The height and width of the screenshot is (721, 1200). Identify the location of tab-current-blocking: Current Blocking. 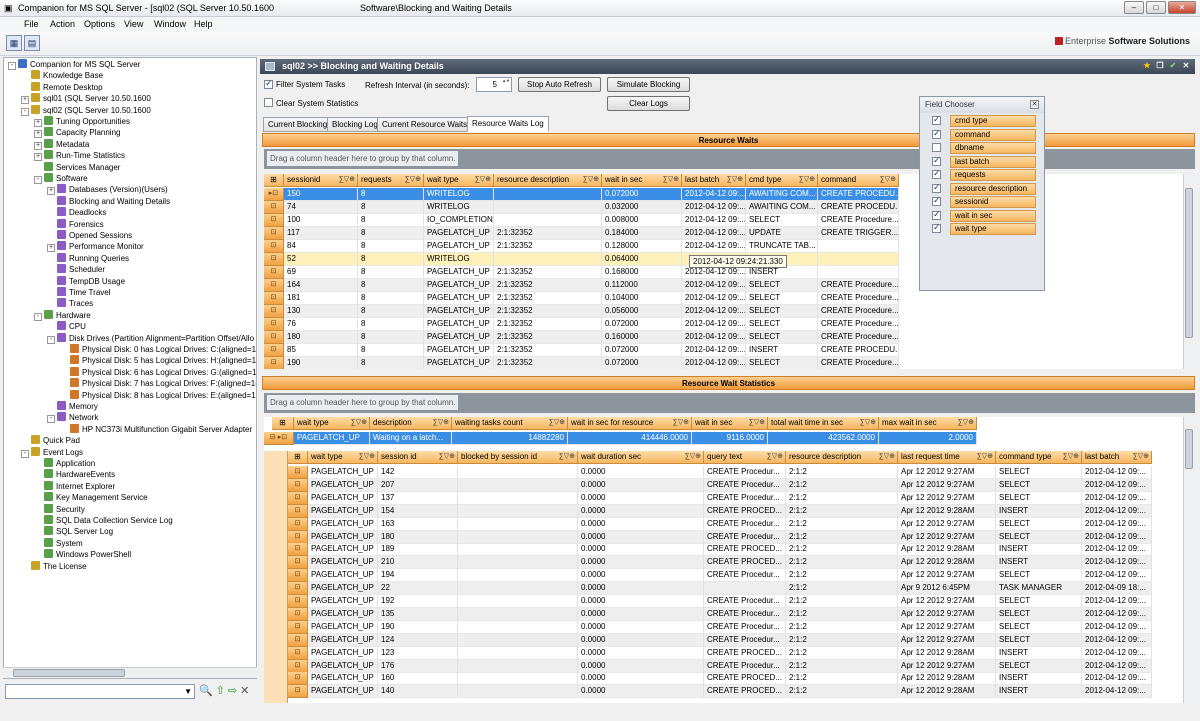
(298, 124).